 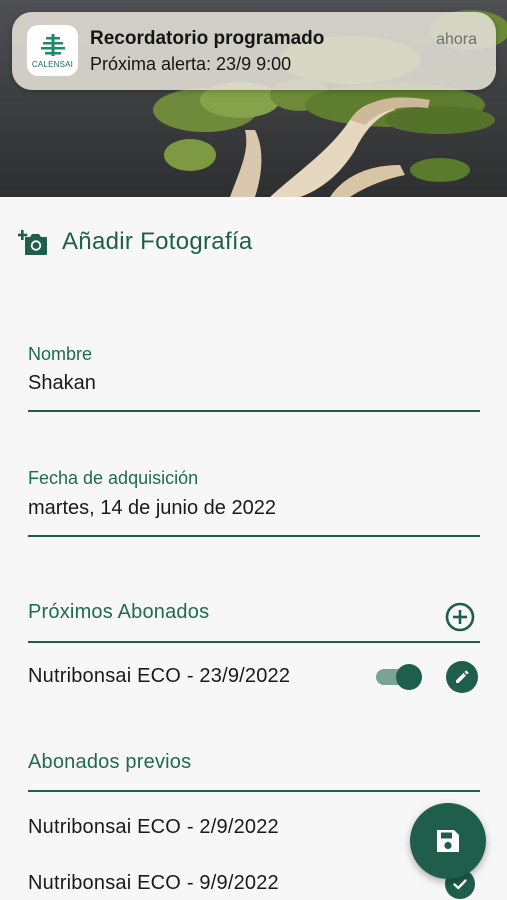 What do you see at coordinates (32, 242) in the screenshot?
I see `add-photo-icon` at bounding box center [32, 242].